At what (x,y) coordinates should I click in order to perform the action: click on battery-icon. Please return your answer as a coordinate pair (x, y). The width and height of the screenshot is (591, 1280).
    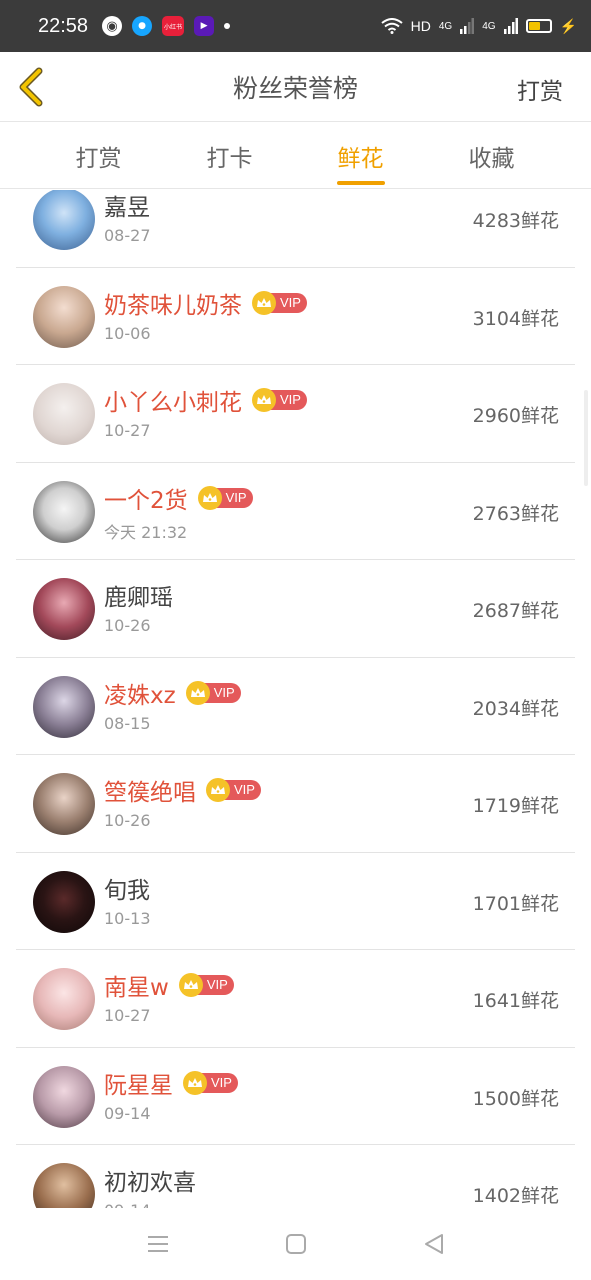
    Looking at the image, I should click on (538, 26).